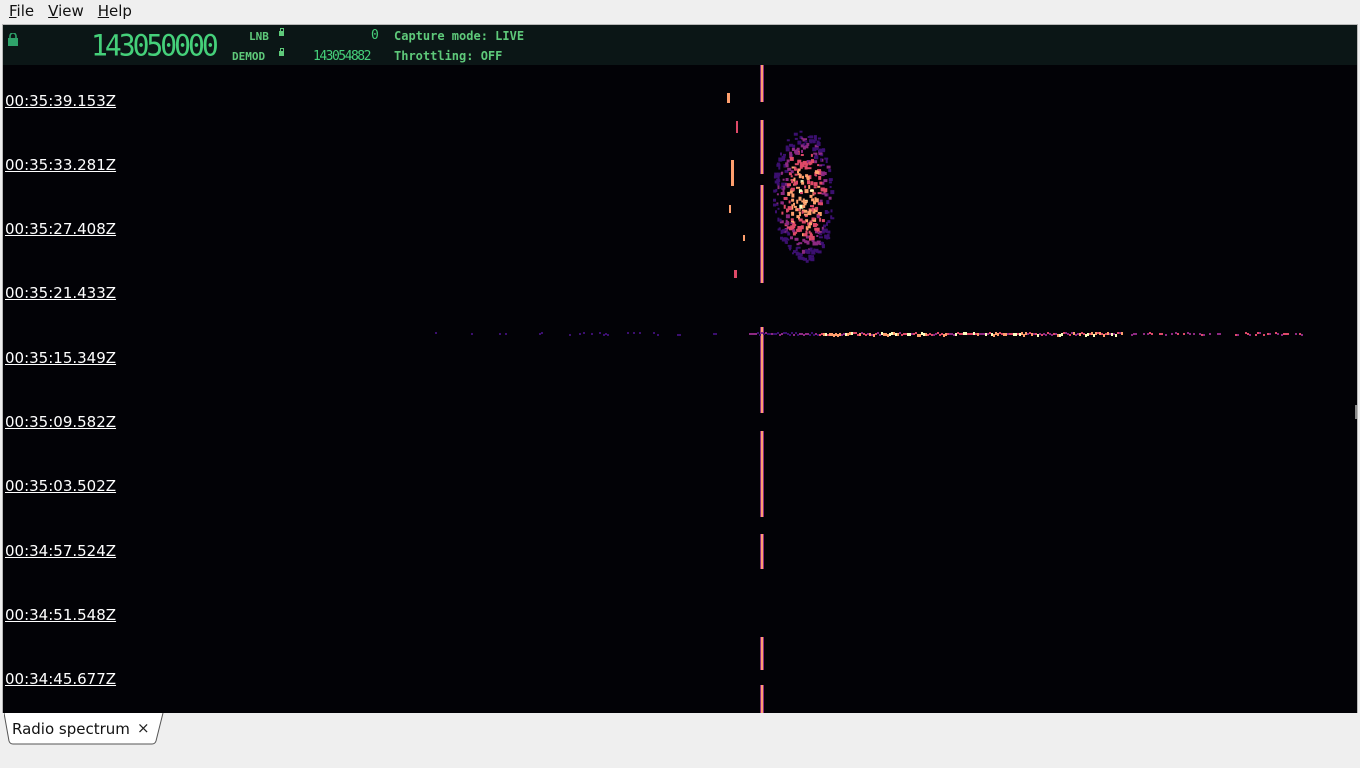 This screenshot has height=768, width=1360. Describe the element at coordinates (1356, 412) in the screenshot. I see `resize-handle` at that location.